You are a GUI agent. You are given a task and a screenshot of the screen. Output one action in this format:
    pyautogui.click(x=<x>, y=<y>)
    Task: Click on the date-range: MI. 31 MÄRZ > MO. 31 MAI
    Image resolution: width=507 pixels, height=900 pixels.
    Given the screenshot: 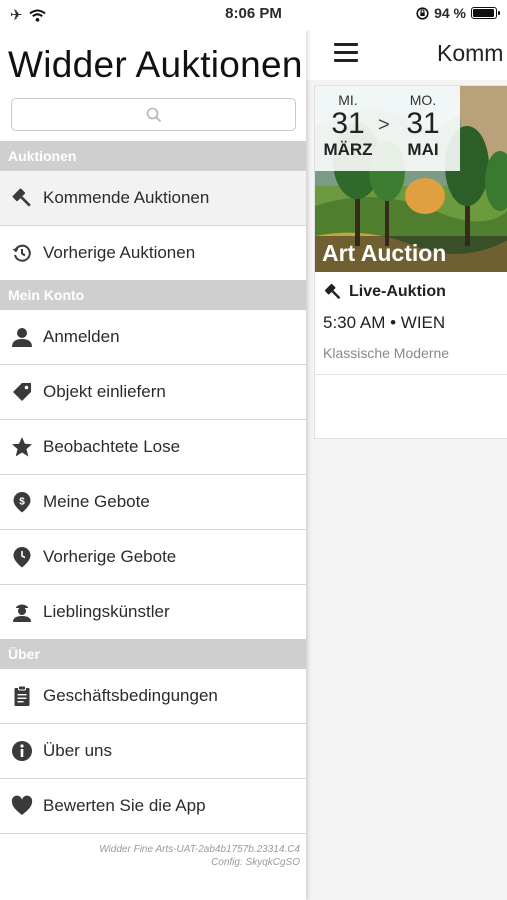 What is the action you would take?
    pyautogui.click(x=387, y=128)
    